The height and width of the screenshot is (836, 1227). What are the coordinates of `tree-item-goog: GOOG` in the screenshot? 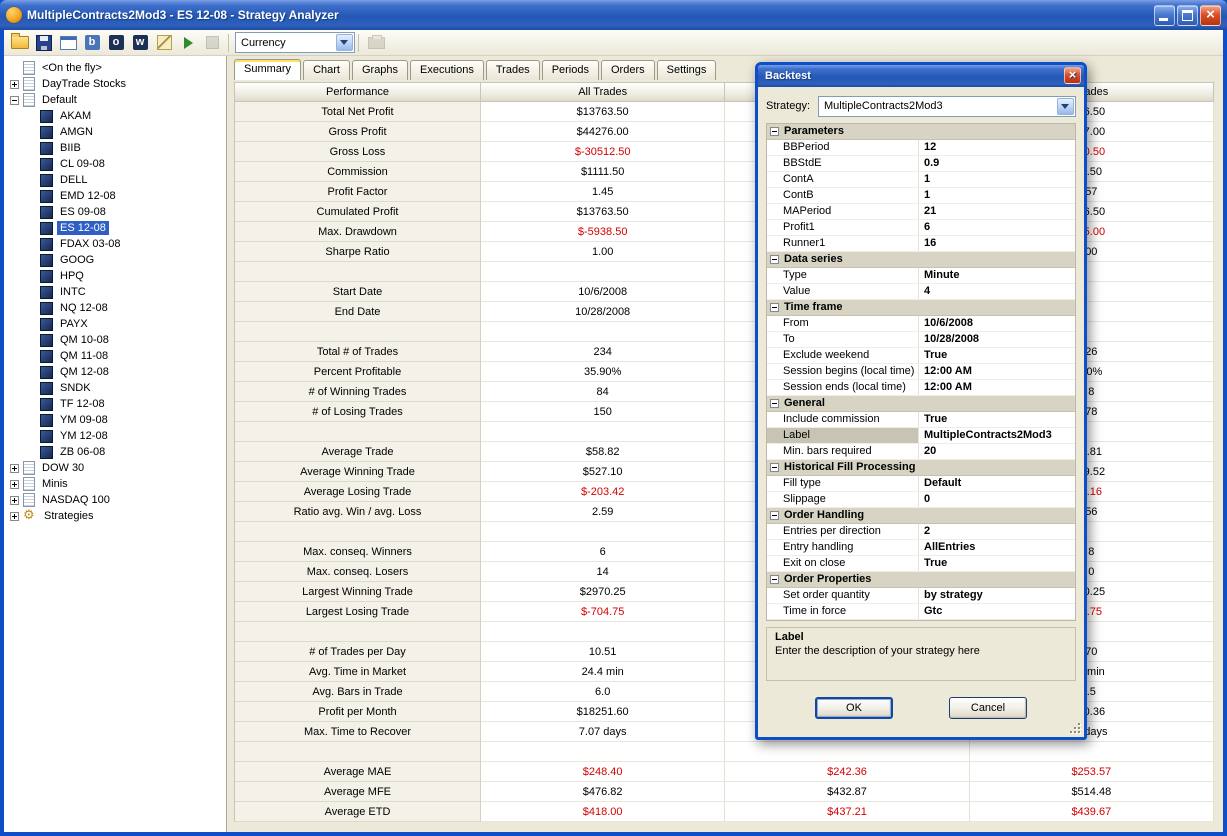 It's located at (115, 260).